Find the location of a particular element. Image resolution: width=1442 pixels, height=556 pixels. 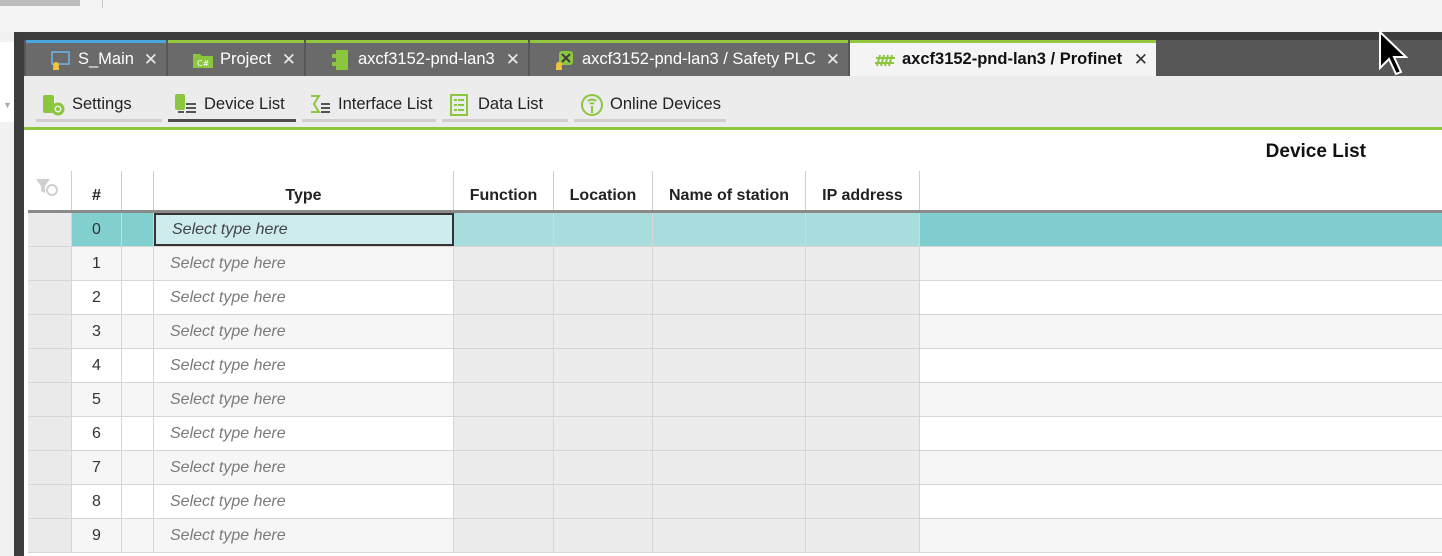

subtab-data-list: Data List is located at coordinates (505, 106).